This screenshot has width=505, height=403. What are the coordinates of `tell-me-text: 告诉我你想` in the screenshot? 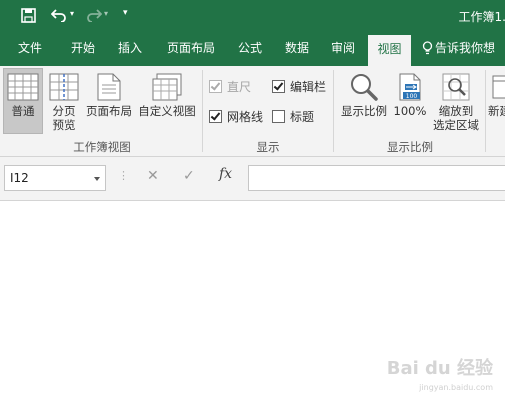 It's located at (465, 48).